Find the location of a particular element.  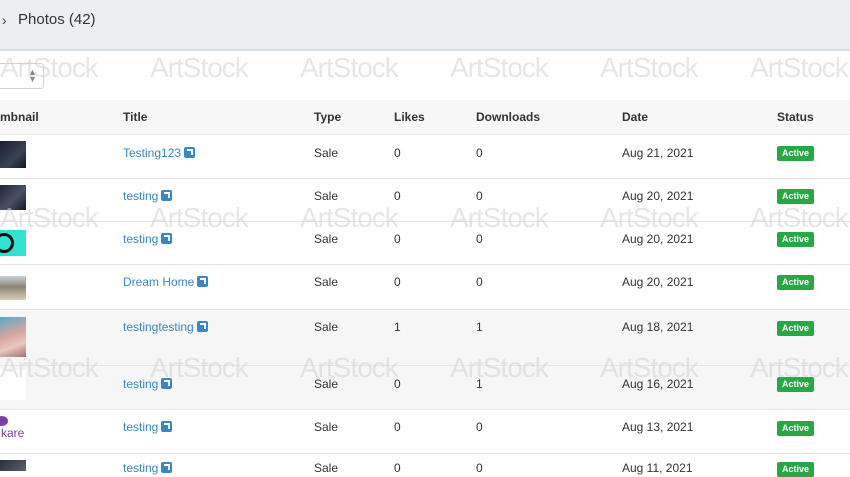

column-header-status: Status is located at coordinates (795, 117).